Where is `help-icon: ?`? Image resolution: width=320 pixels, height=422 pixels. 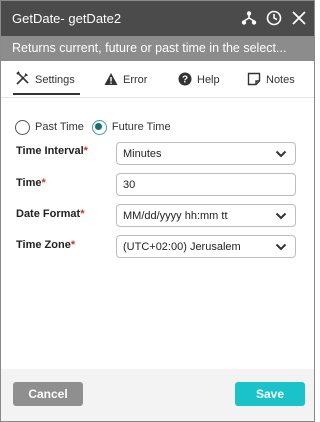 help-icon: ? is located at coordinates (185, 80).